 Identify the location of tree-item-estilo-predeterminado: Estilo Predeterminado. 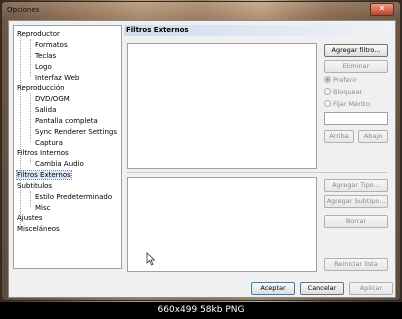
(73, 197).